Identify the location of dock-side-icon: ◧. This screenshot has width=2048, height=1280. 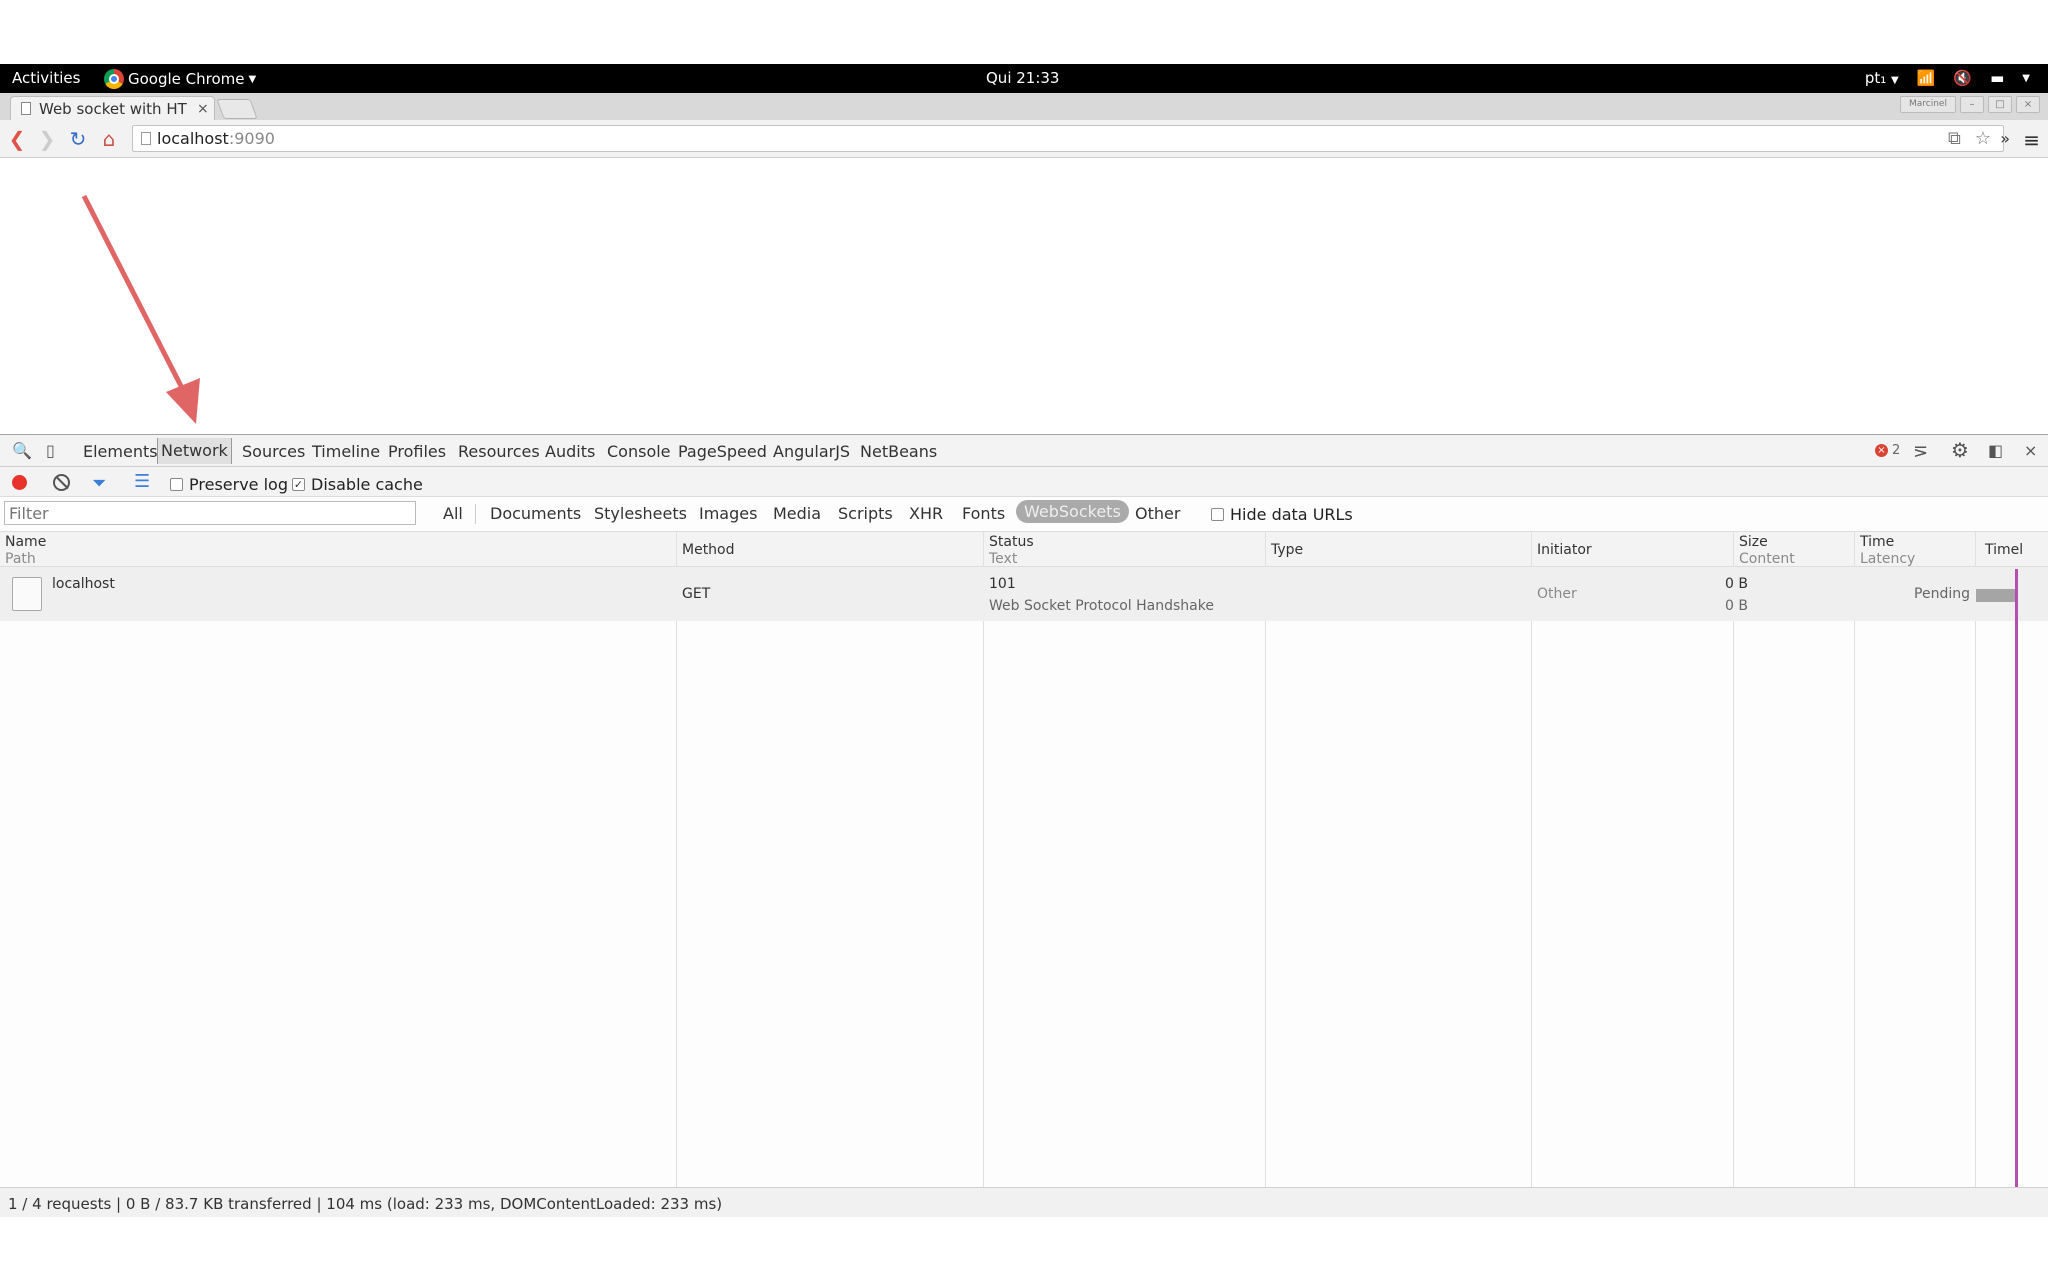
(1995, 450).